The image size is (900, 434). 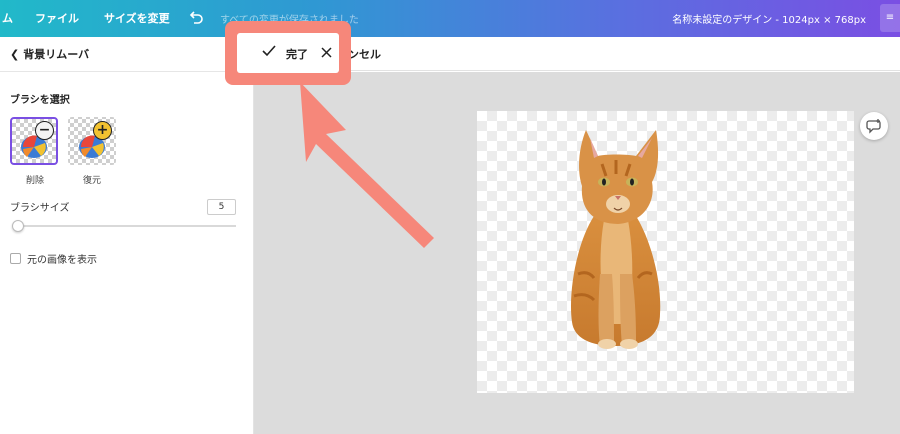 What do you see at coordinates (92, 181) in the screenshot?
I see `restore-caption: 復元` at bounding box center [92, 181].